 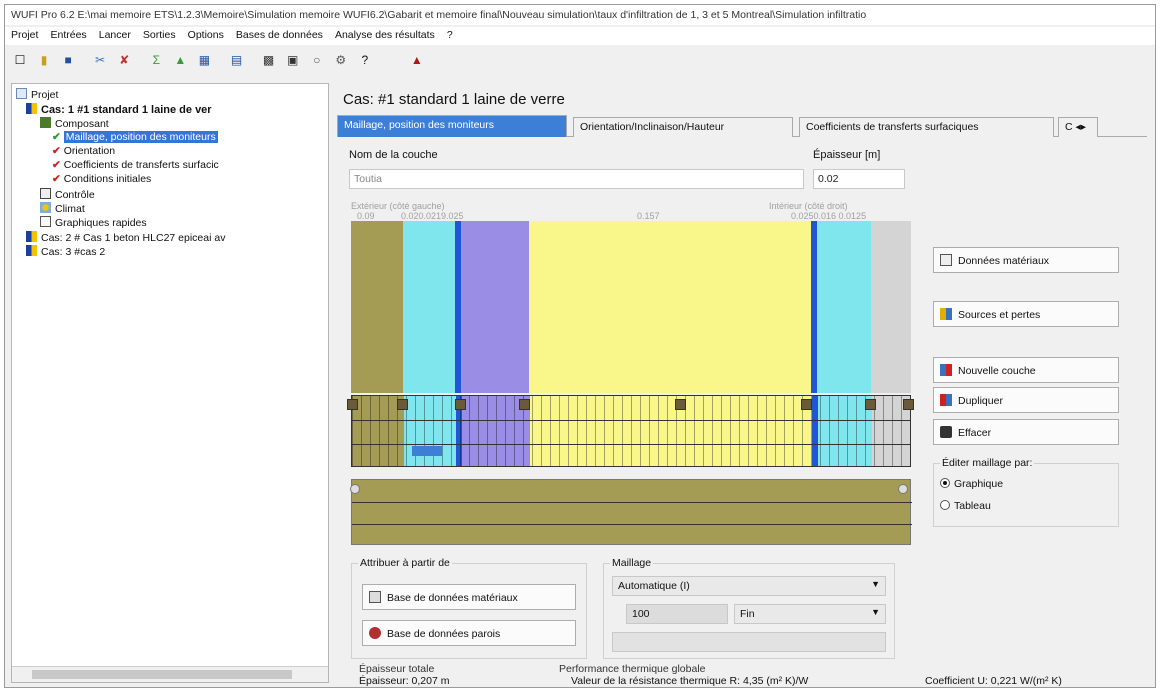 What do you see at coordinates (576, 179) in the screenshot?
I see `layer-name-field: Toutia` at bounding box center [576, 179].